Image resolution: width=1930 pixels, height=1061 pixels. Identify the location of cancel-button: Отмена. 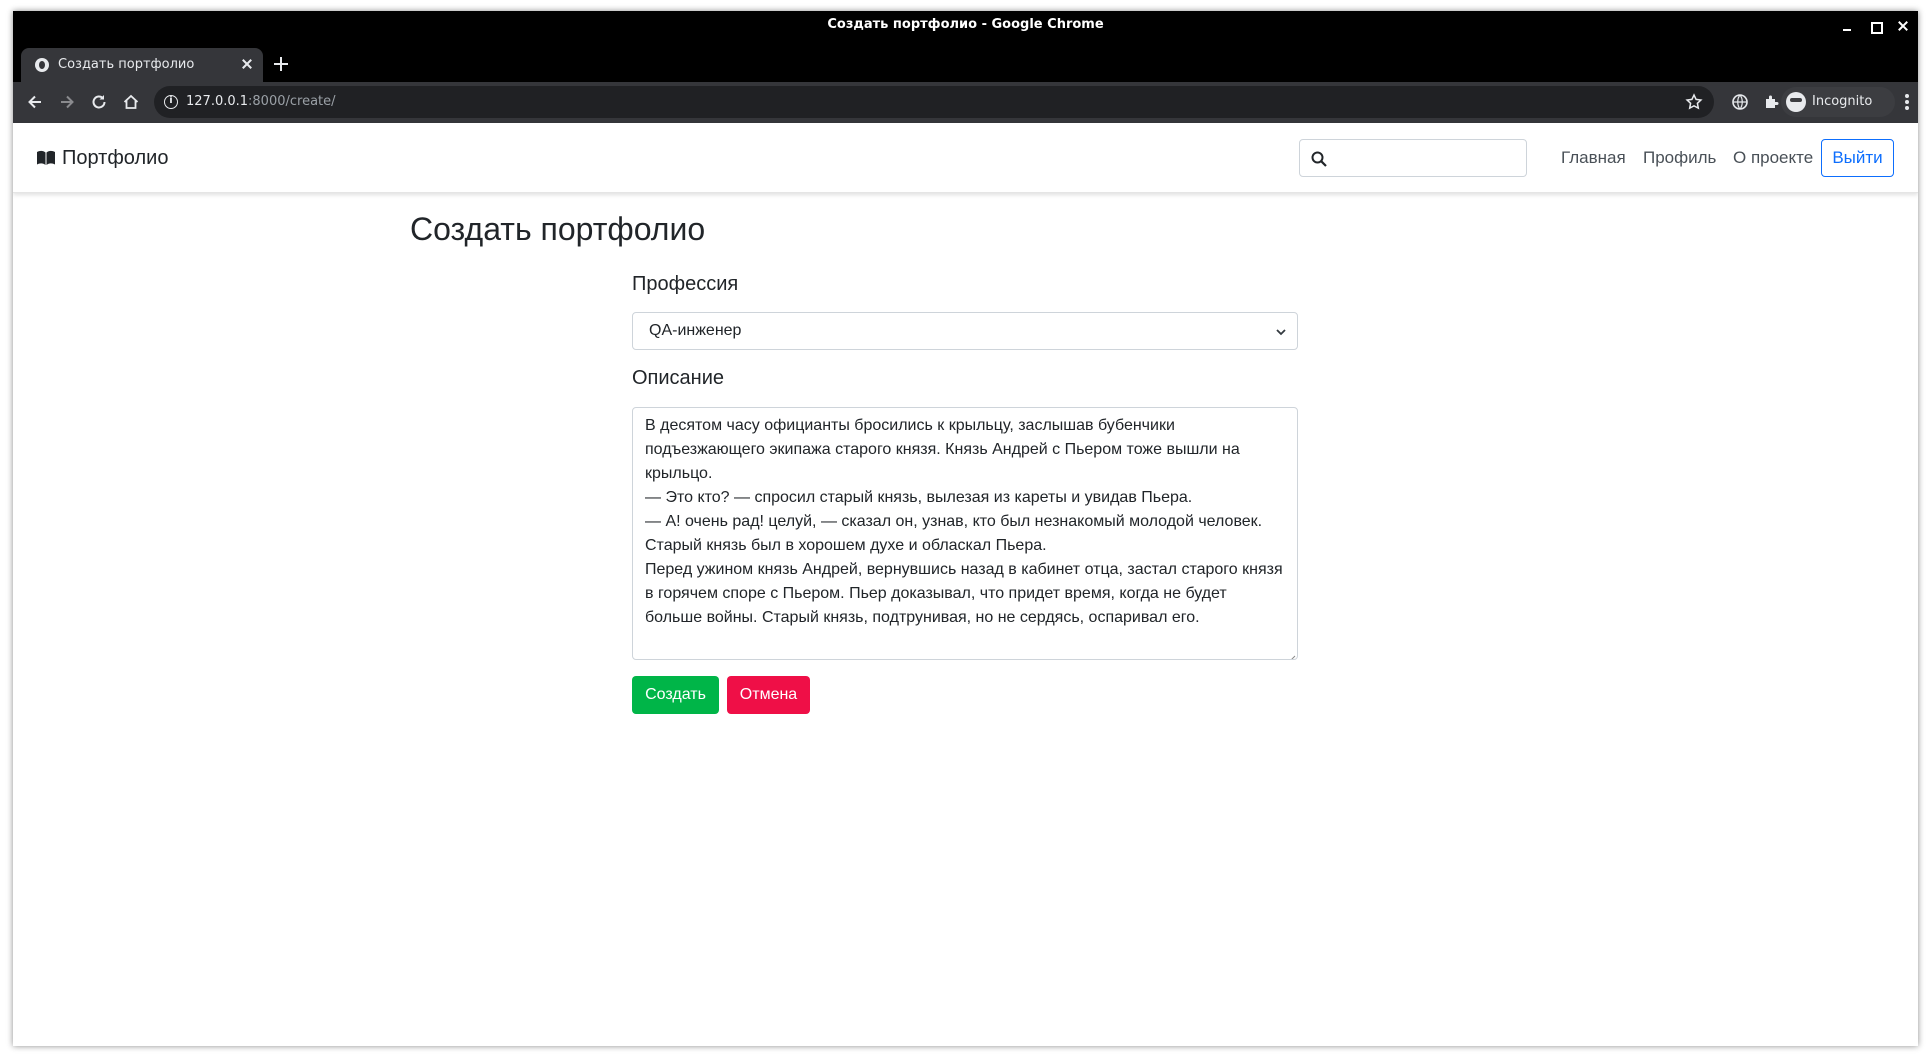
(768, 695).